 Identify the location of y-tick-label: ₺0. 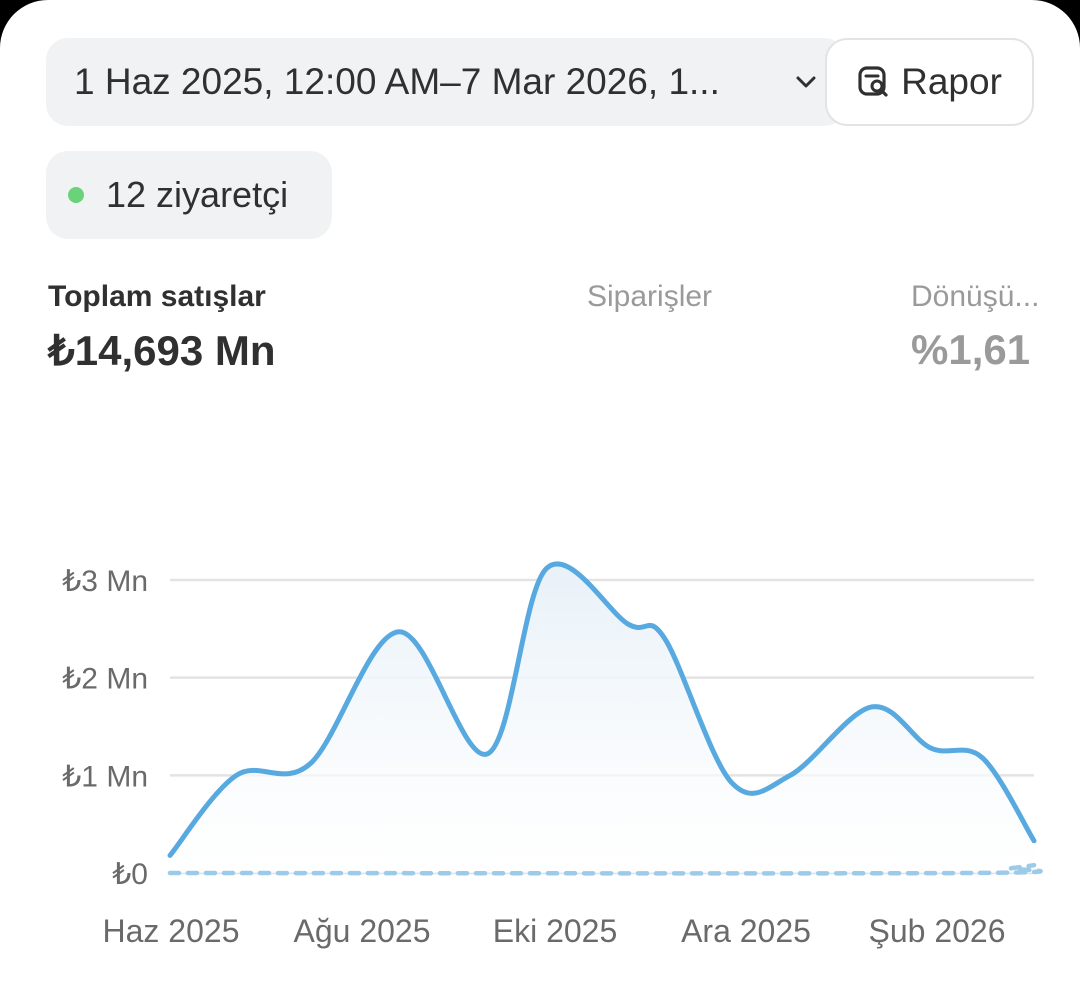
(130, 874).